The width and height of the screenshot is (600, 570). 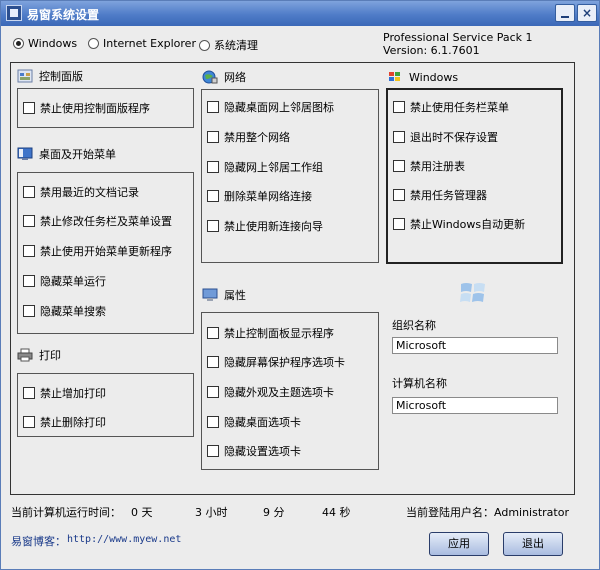 I want to click on checkbox-label: 禁止控制面板显示程序, so click(x=279, y=333).